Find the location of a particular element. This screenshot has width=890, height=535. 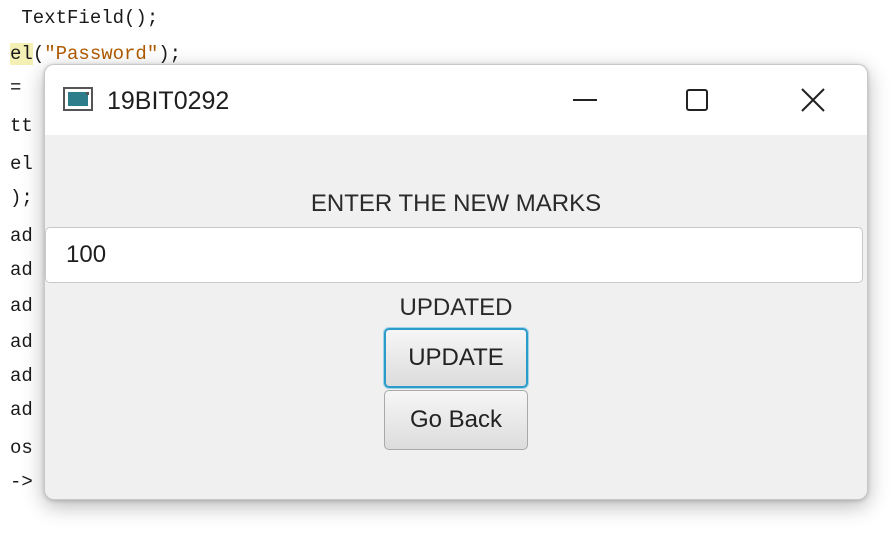

window-title: 19BIT0292 is located at coordinates (168, 101).